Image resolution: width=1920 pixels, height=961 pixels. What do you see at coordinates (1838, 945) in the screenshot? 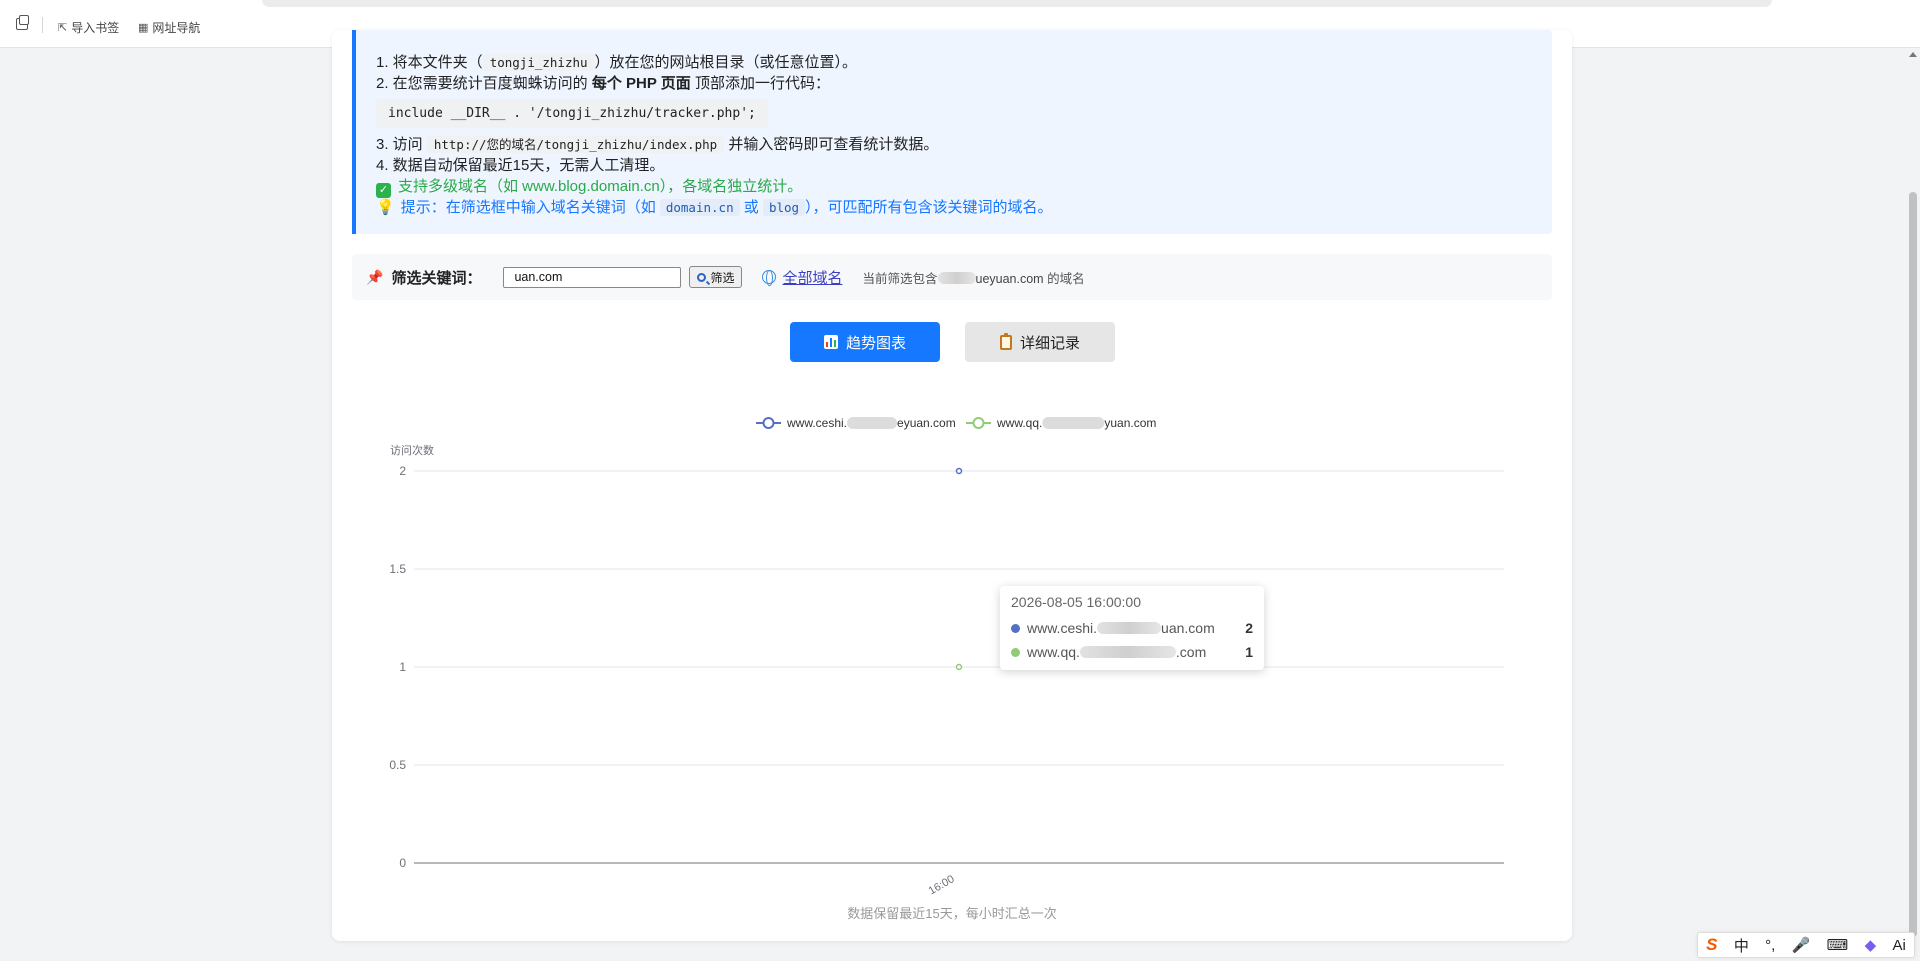
I see `keyboard-icon: ⌨` at bounding box center [1838, 945].